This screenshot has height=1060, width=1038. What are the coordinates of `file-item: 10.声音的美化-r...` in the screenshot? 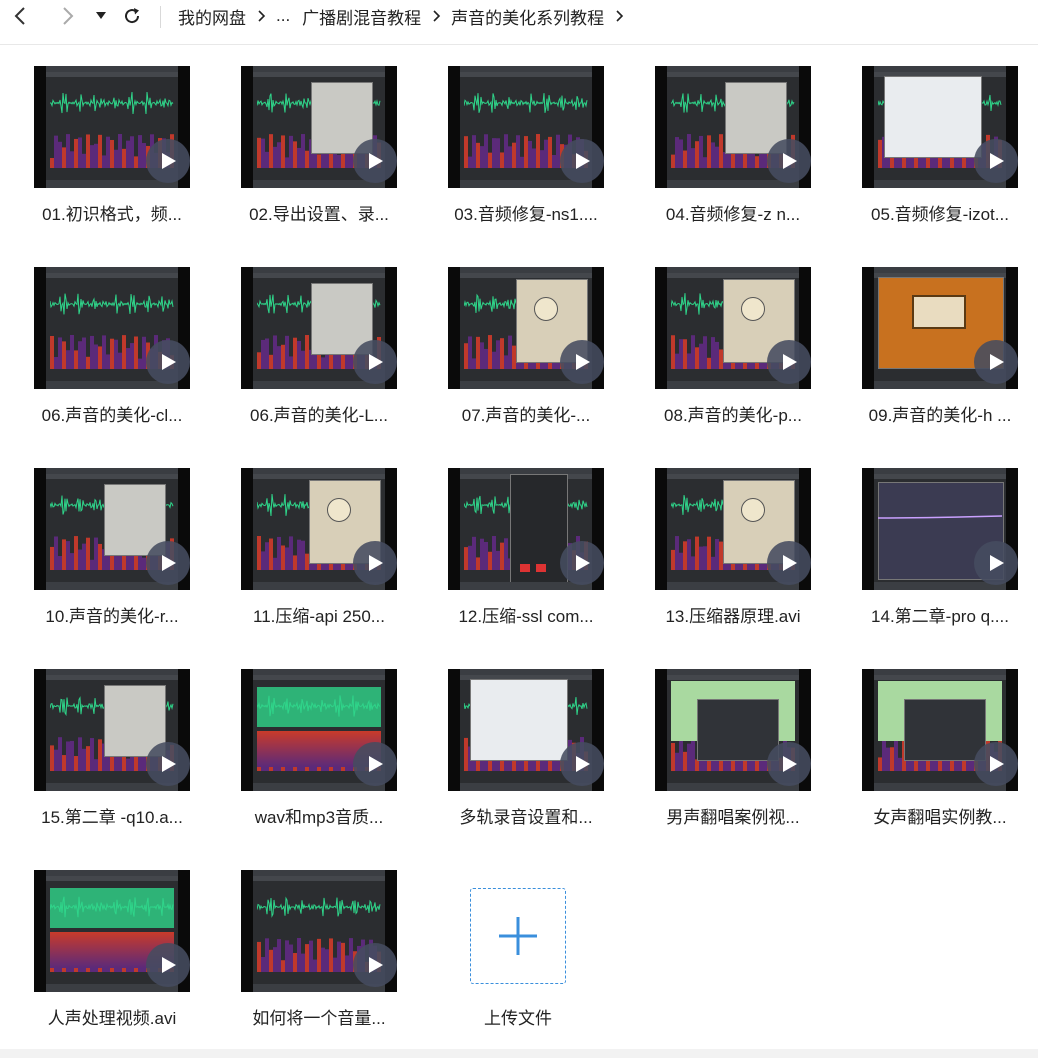 It's located at (98, 563).